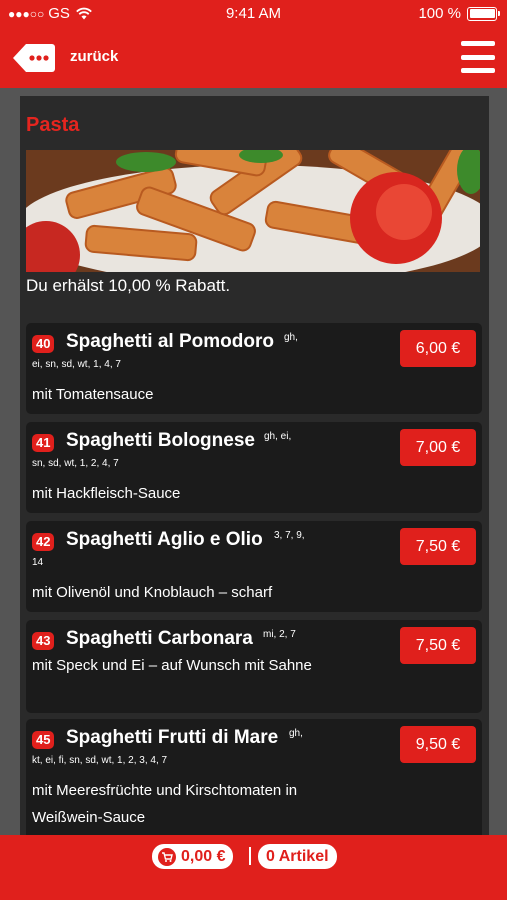  Describe the element at coordinates (167, 856) in the screenshot. I see `cart-icon` at that location.